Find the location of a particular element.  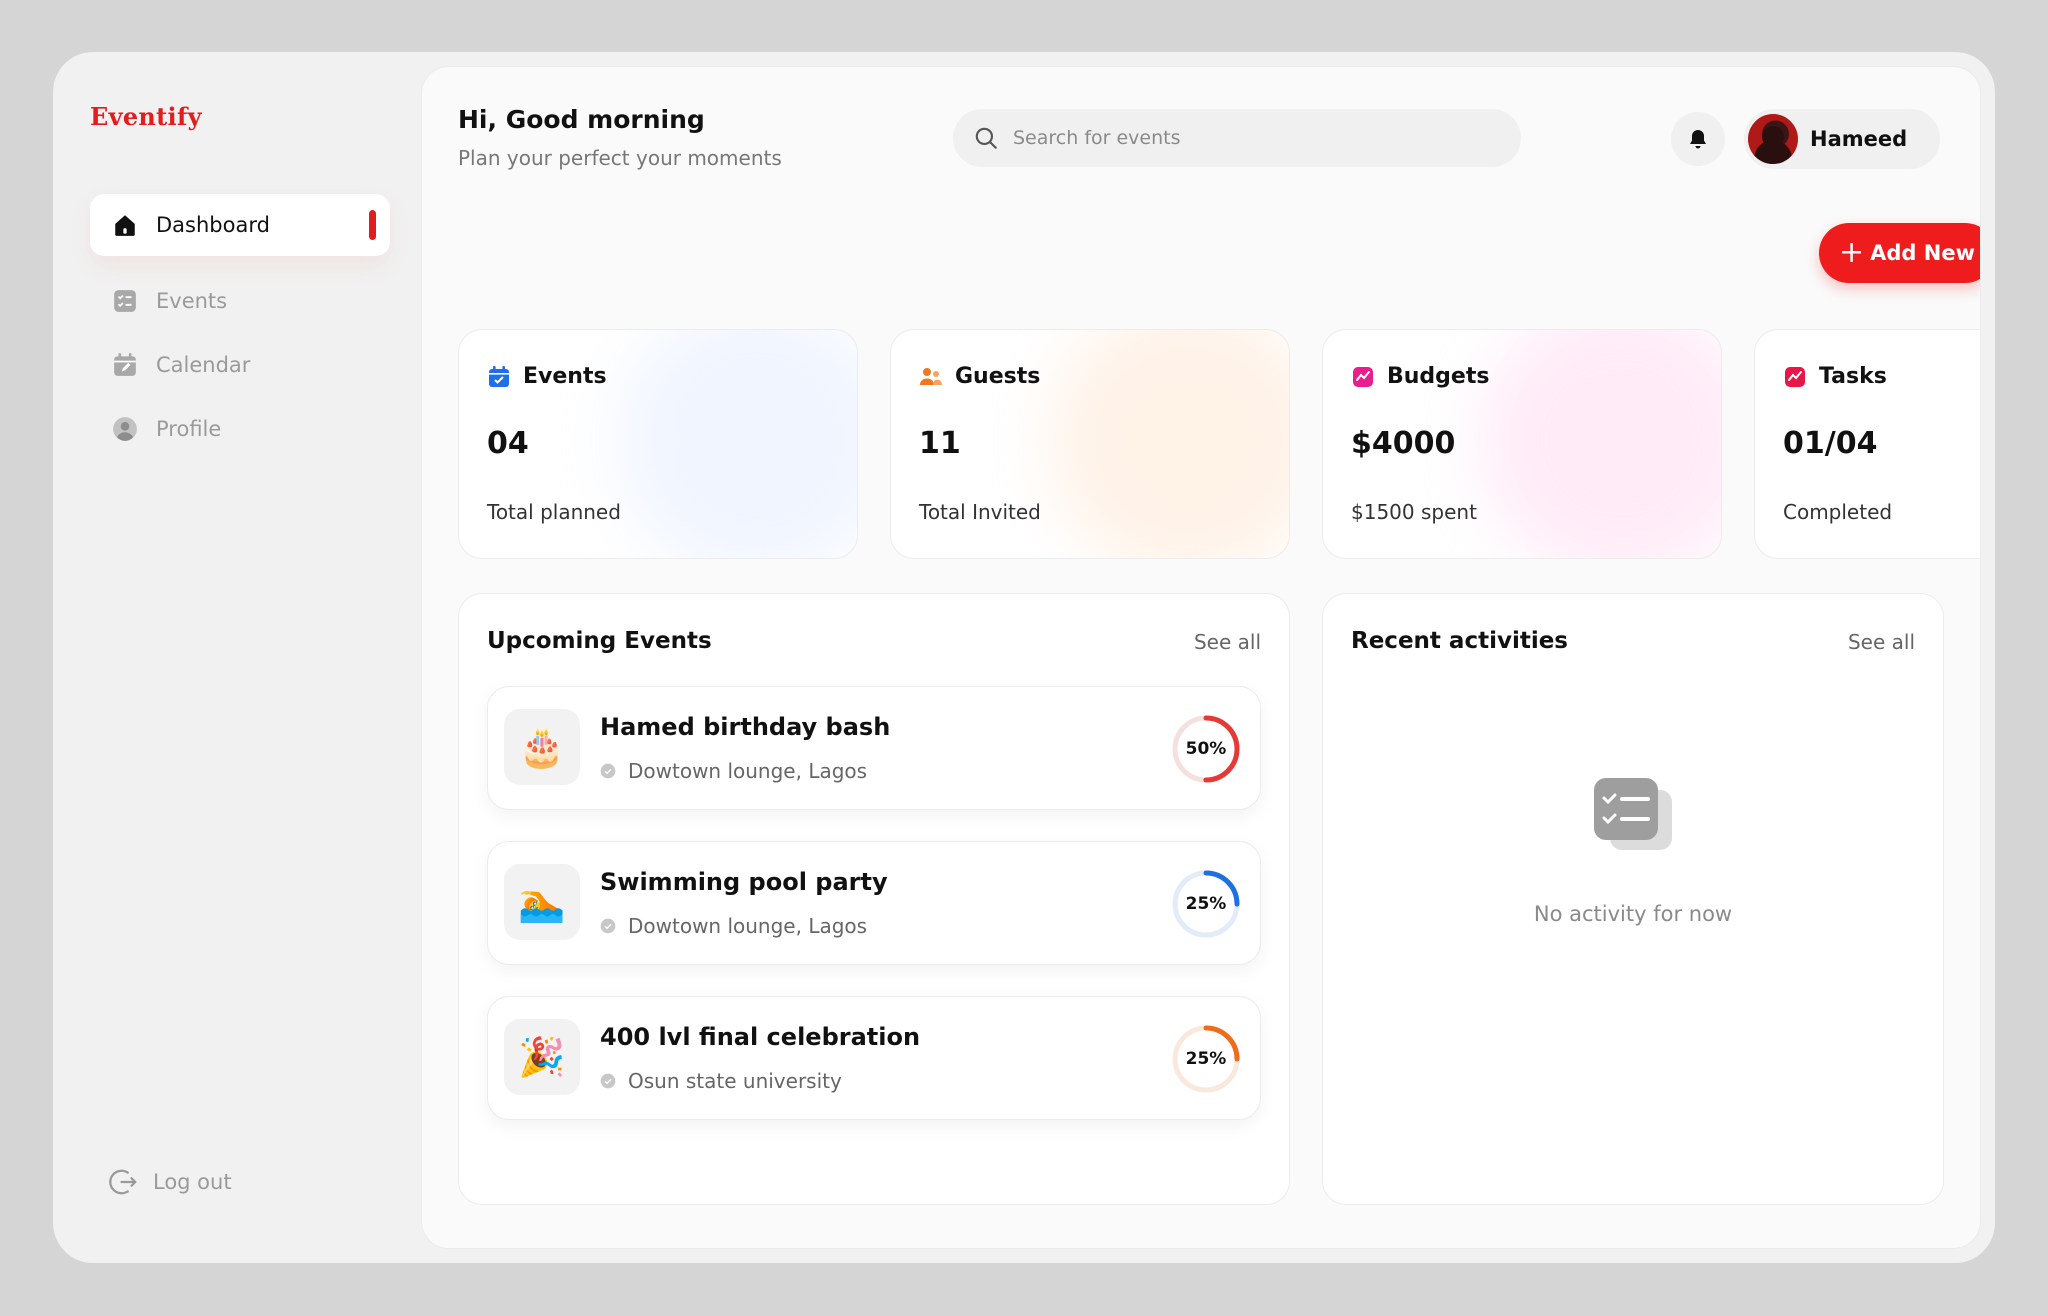

user-menu: Hameed is located at coordinates (1842, 139).